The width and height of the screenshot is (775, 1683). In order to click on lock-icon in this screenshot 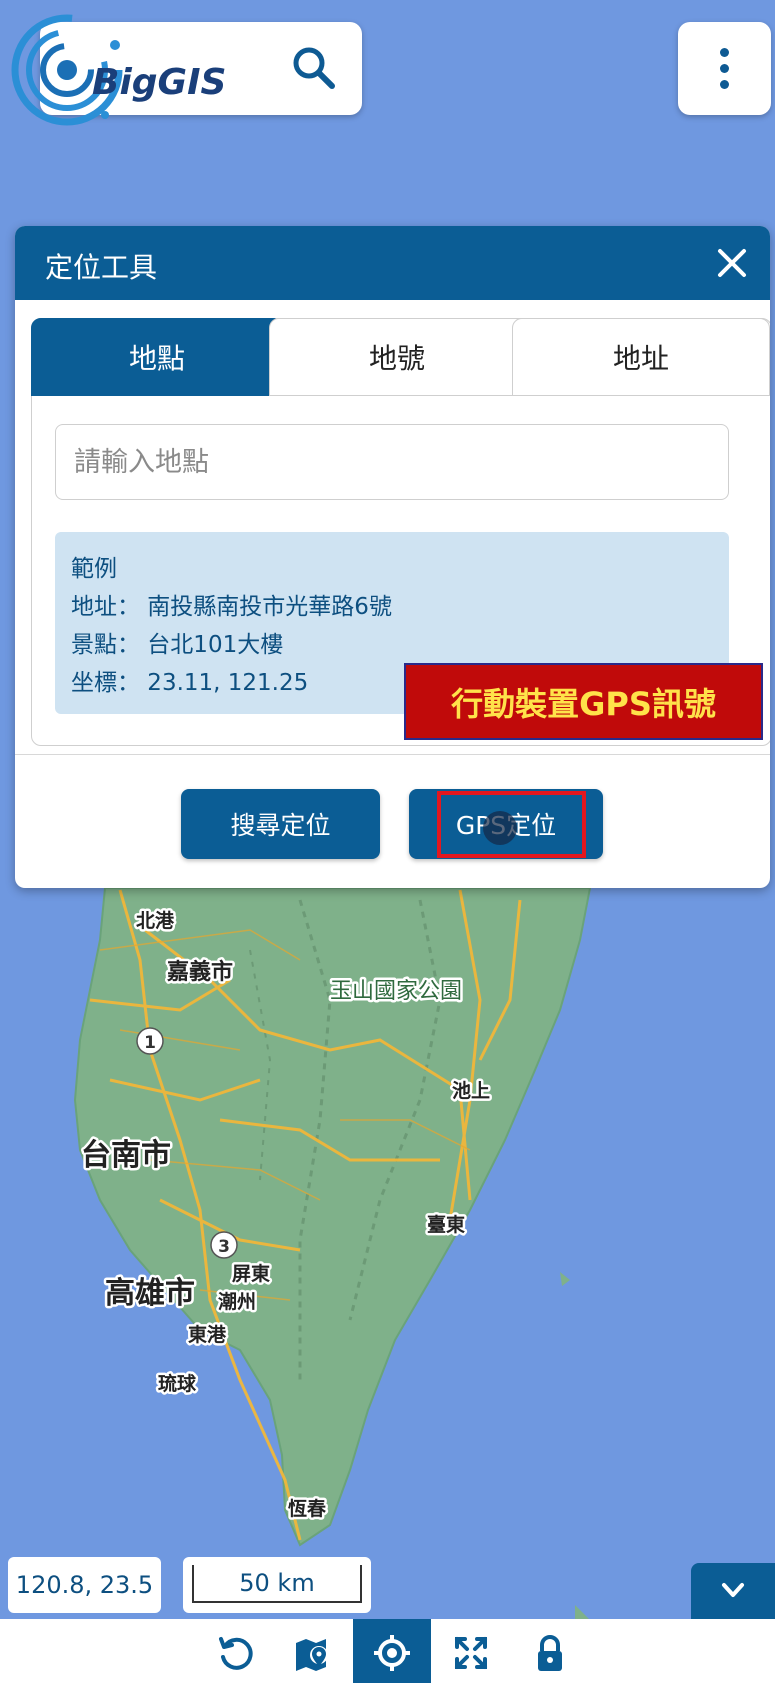, I will do `click(550, 1653)`.